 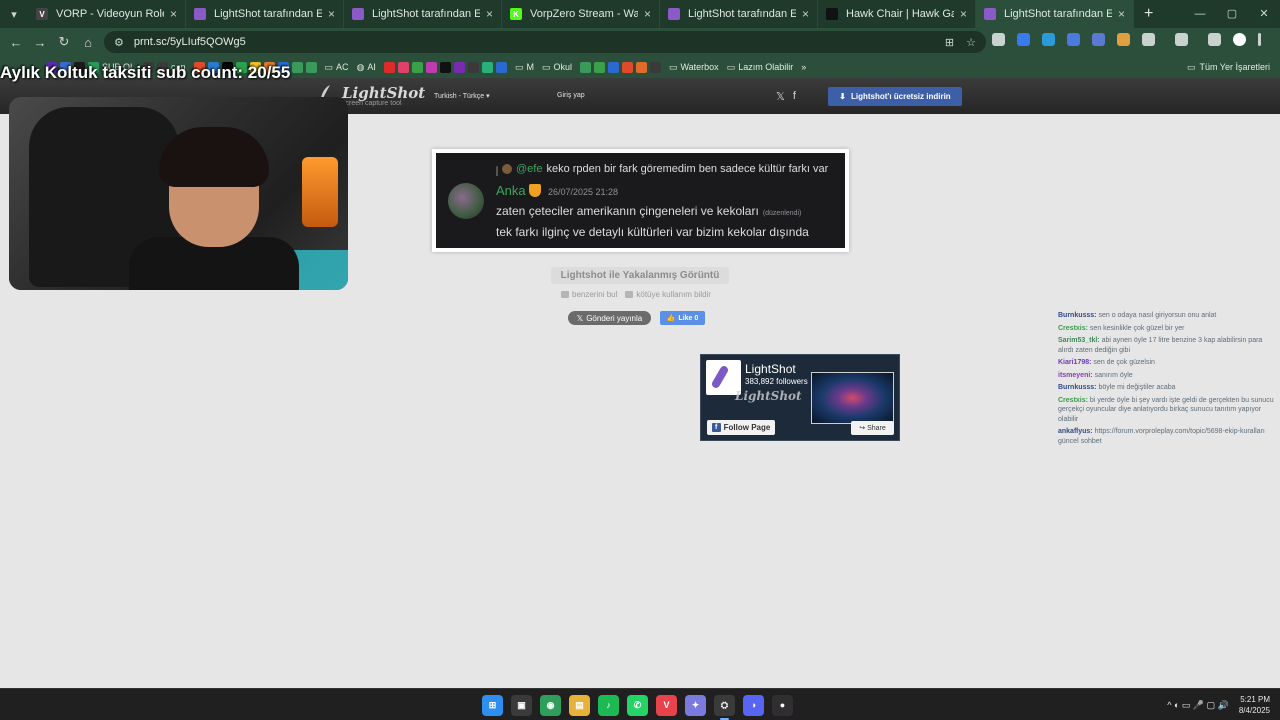 I want to click on taskbar-spotify-icon: ♪, so click(x=608, y=705).